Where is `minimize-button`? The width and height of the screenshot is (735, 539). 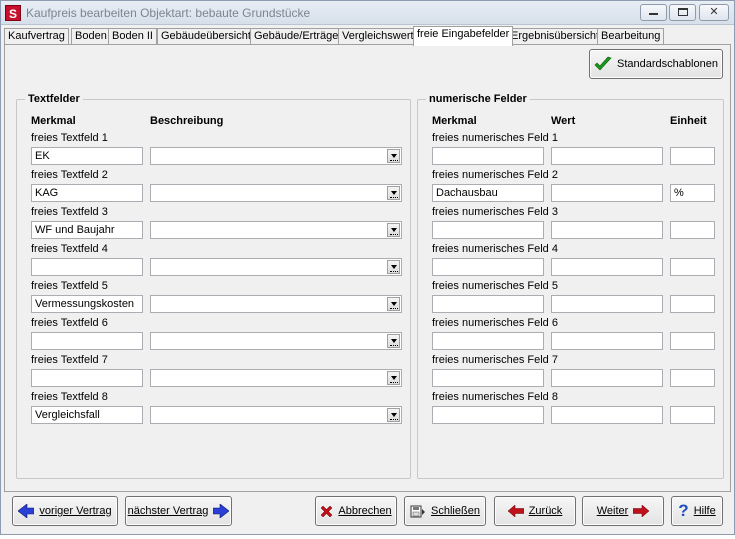 minimize-button is located at coordinates (653, 12).